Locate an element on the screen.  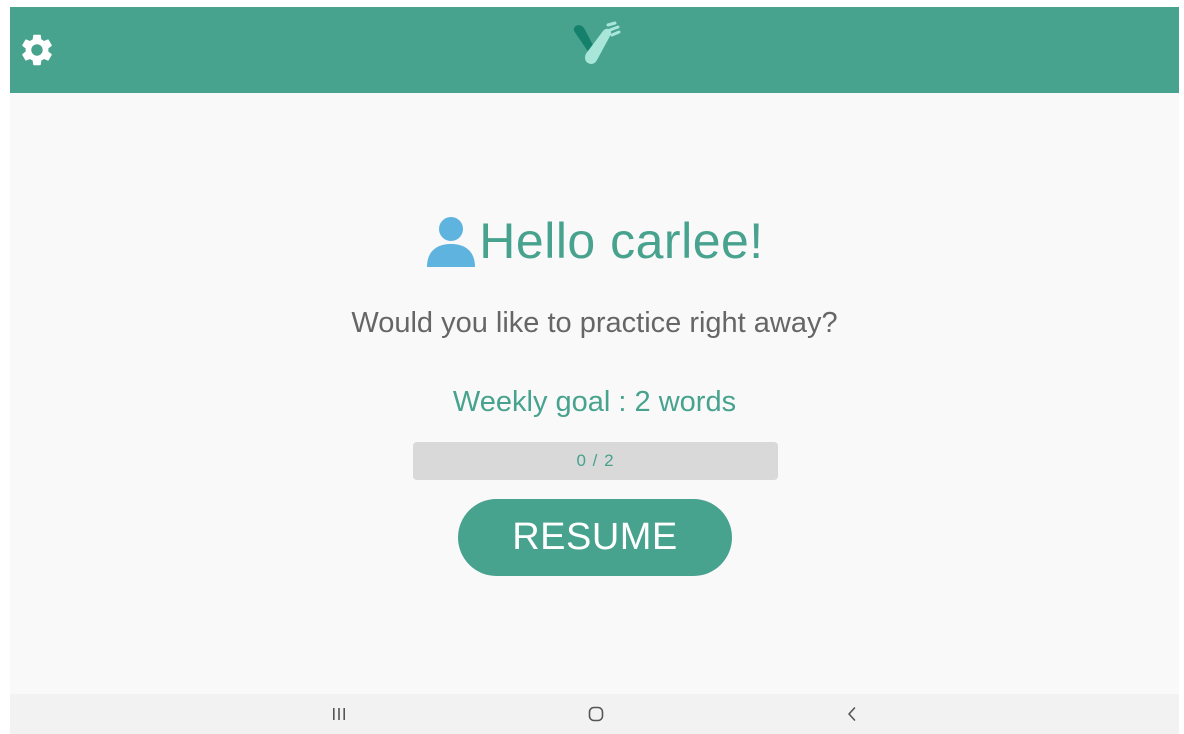
progress-text: 0 / 2 is located at coordinates (595, 460).